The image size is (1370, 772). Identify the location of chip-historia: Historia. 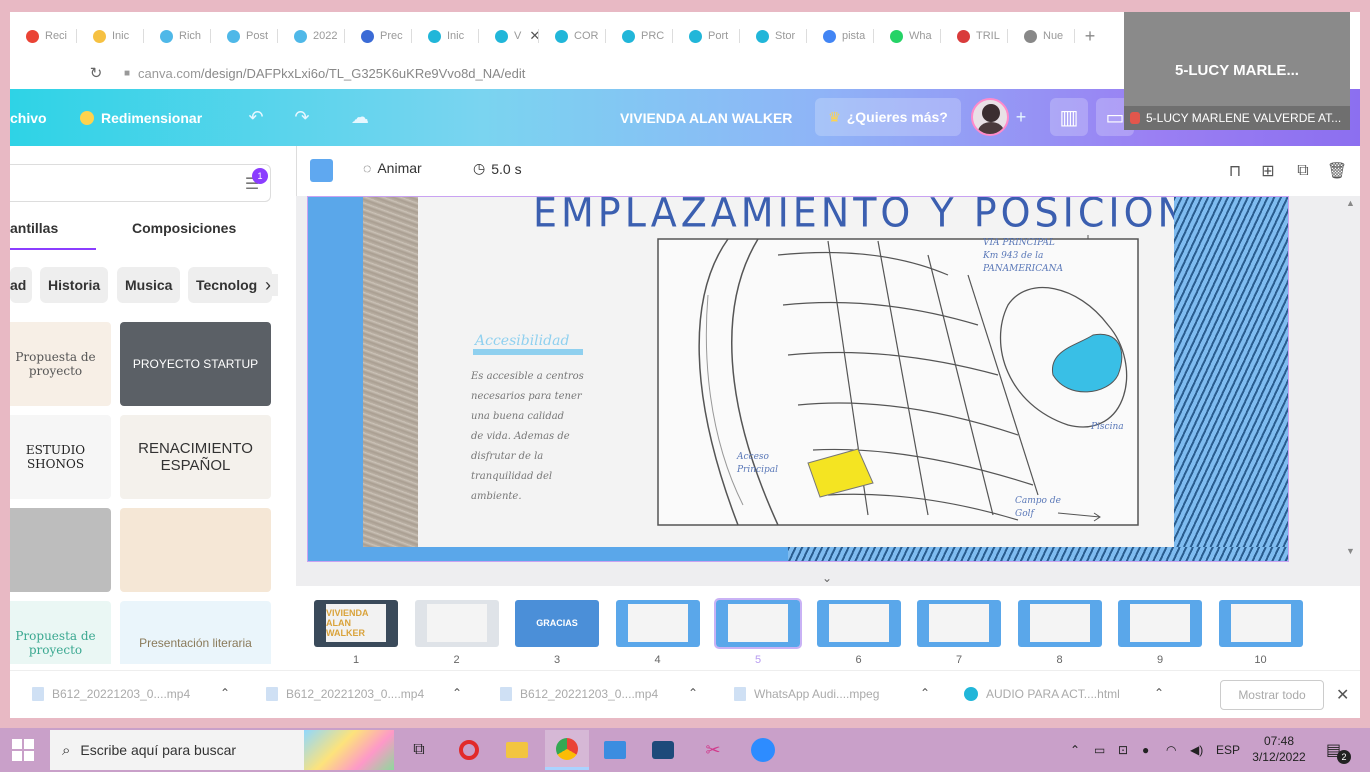
(74, 285).